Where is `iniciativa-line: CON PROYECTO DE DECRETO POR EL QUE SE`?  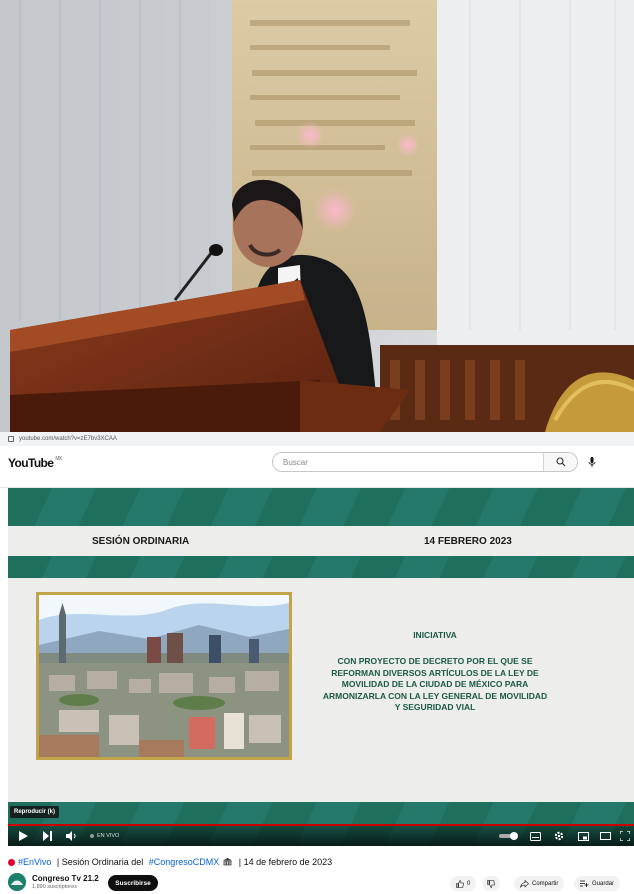
iniciativa-line: CON PROYECTO DE DECRETO POR EL QUE SE is located at coordinates (435, 661).